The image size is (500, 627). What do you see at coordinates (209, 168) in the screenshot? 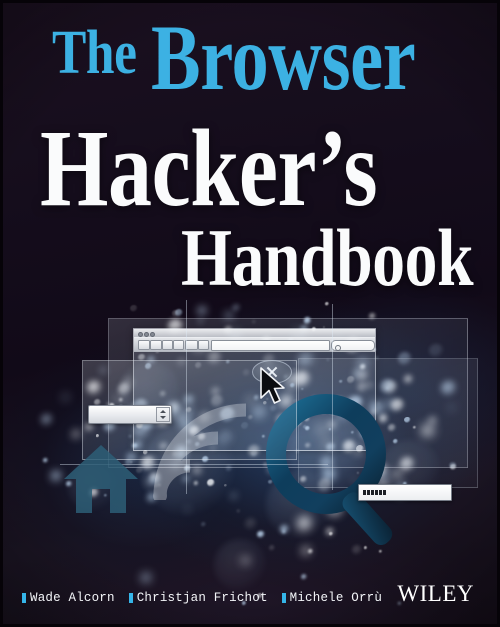
I see `title-line-hackers: Hacker’s` at bounding box center [209, 168].